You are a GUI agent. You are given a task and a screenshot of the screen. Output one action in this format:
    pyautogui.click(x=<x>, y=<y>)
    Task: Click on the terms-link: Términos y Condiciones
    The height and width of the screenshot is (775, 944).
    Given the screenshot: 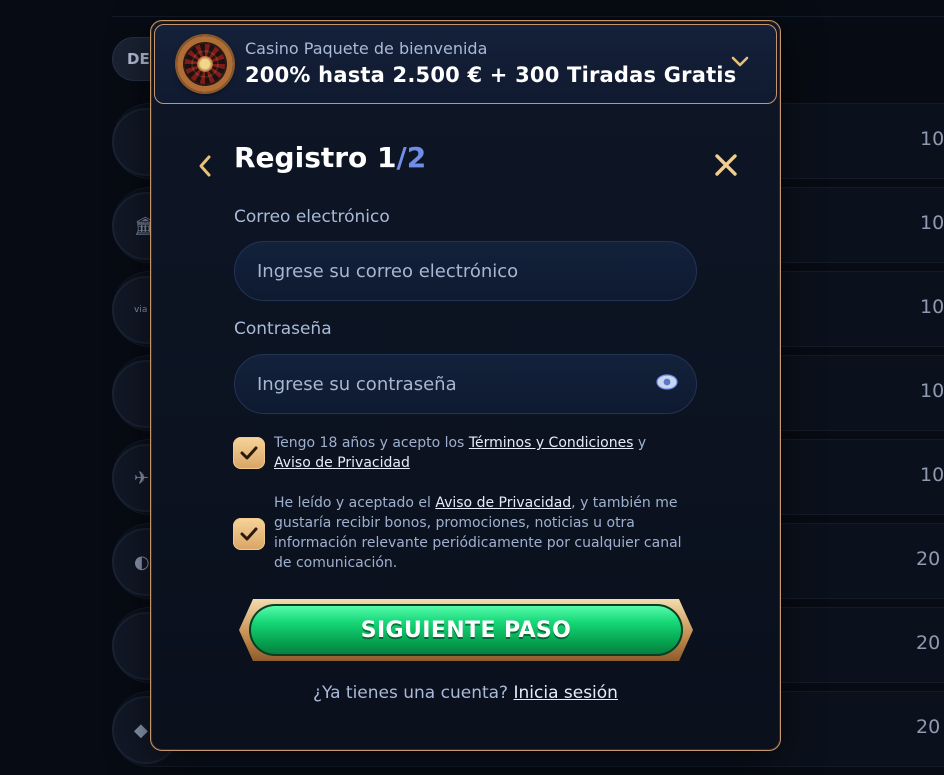 What is the action you would take?
    pyautogui.click(x=551, y=443)
    